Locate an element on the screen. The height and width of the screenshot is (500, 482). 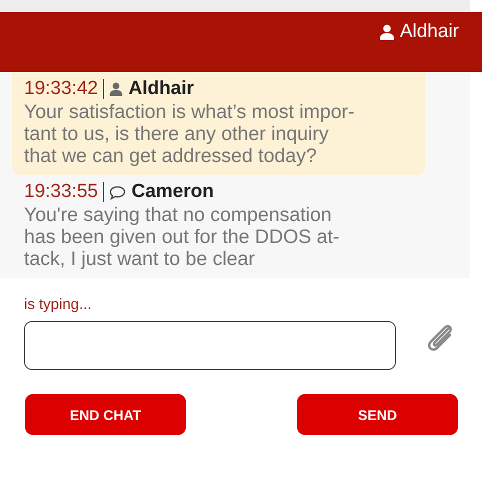
message-time: 19:33:55 is located at coordinates (61, 192).